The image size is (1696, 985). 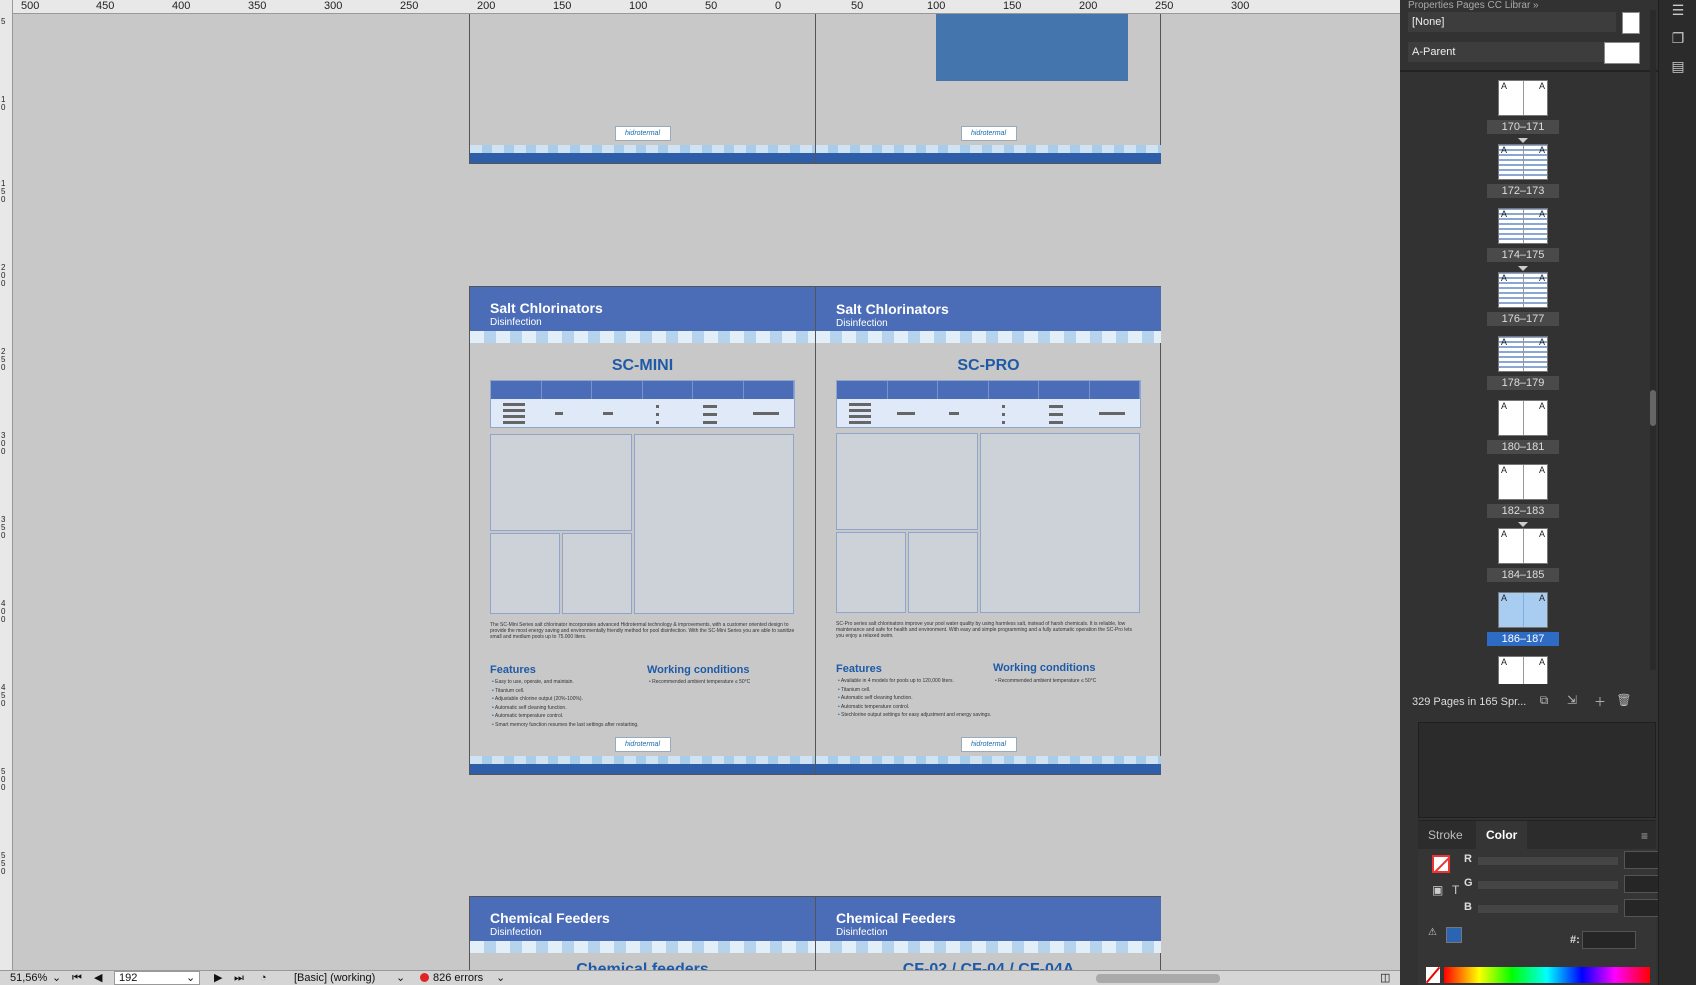 I want to click on spread-top: hidrotermal hidrotermal, so click(x=815, y=89).